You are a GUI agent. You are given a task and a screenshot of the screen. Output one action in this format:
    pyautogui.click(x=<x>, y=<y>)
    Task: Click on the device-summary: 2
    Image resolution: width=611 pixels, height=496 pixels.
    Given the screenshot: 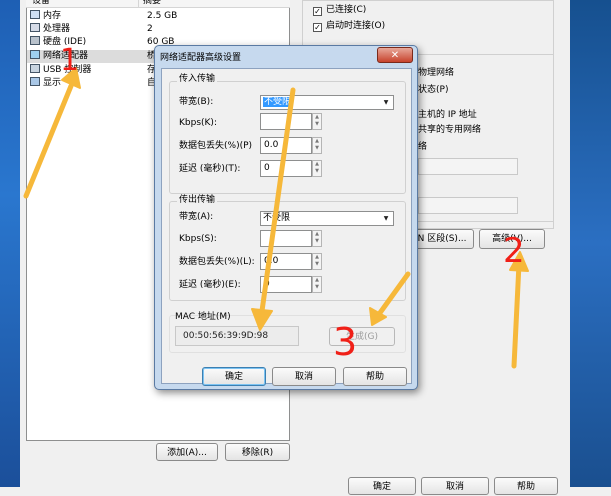 What is the action you would take?
    pyautogui.click(x=150, y=29)
    